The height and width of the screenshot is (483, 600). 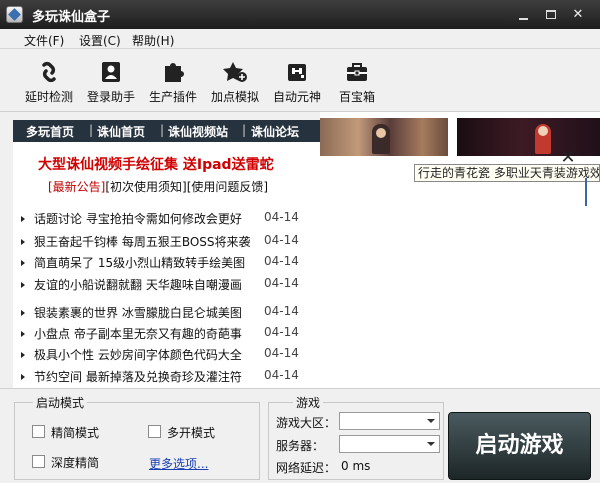 What do you see at coordinates (44, 40) in the screenshot?
I see `menu-file: 文件(F)` at bounding box center [44, 40].